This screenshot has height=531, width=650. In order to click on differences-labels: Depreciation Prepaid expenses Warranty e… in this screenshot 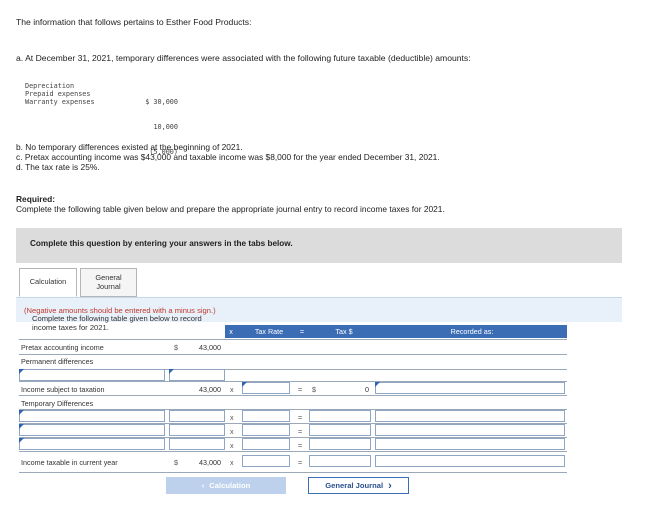, I will do `click(60, 94)`.